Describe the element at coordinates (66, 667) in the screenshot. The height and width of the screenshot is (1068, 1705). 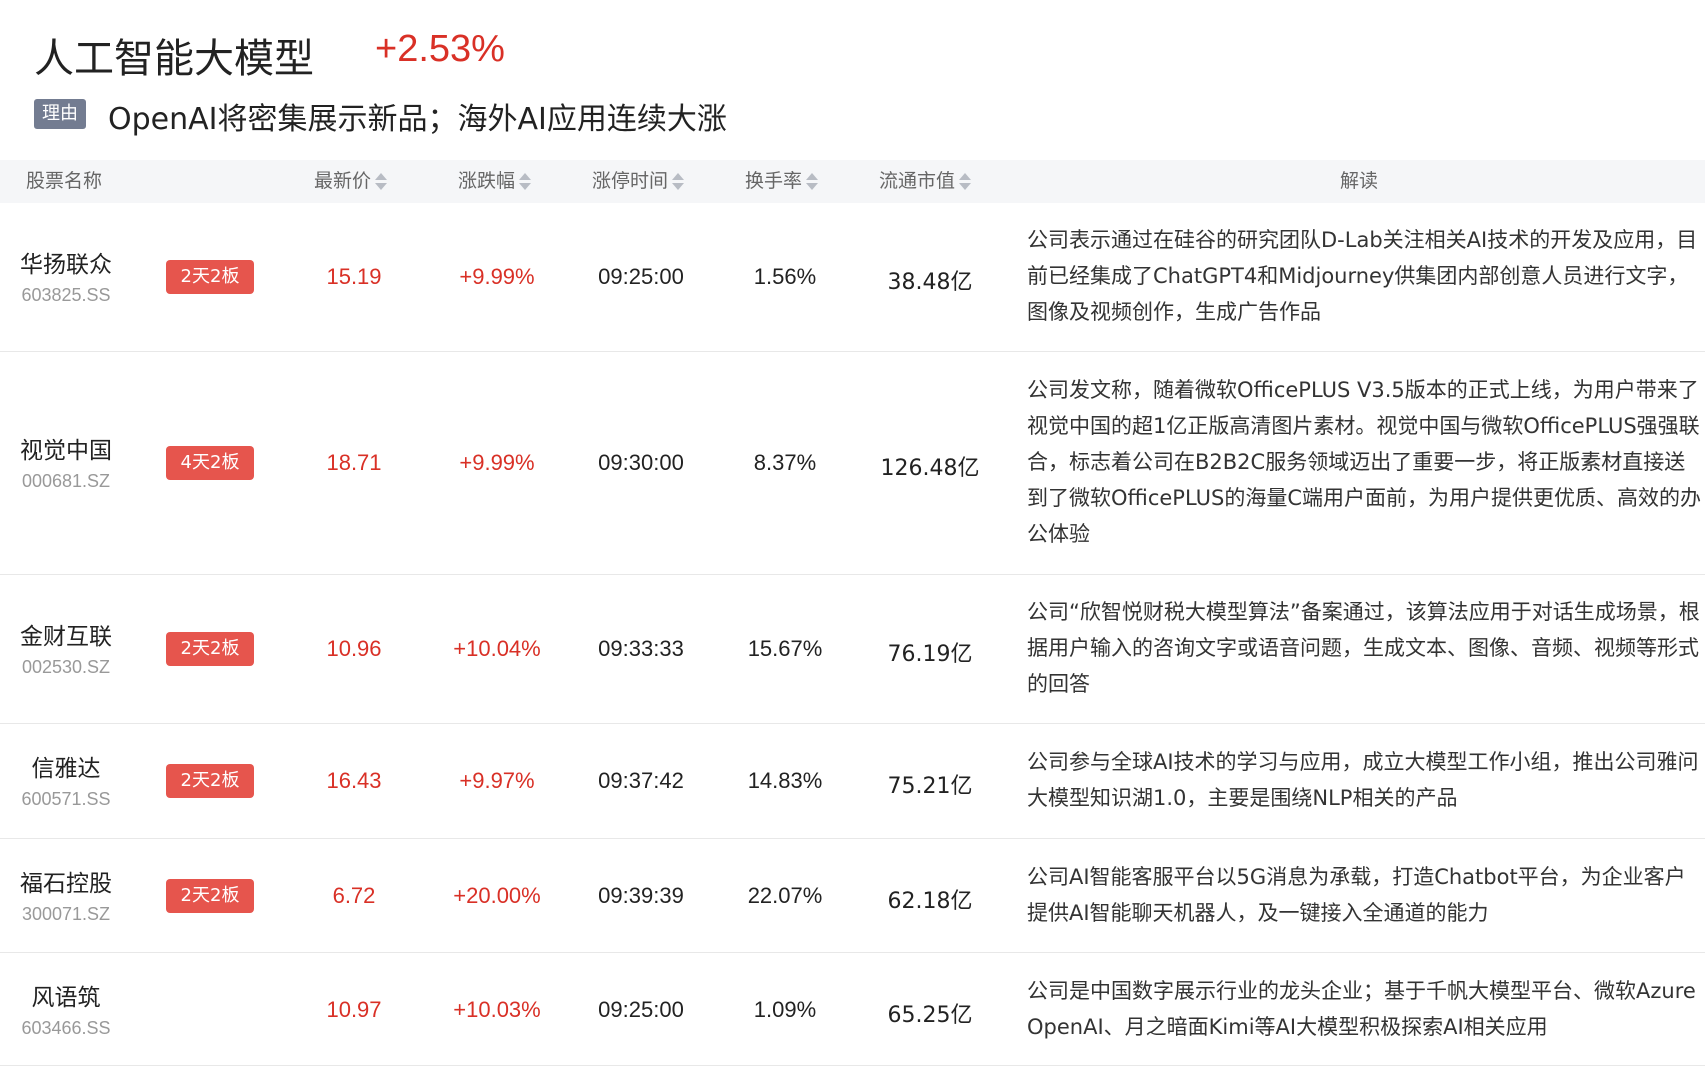
I see `stock-code: 002530.SZ` at that location.